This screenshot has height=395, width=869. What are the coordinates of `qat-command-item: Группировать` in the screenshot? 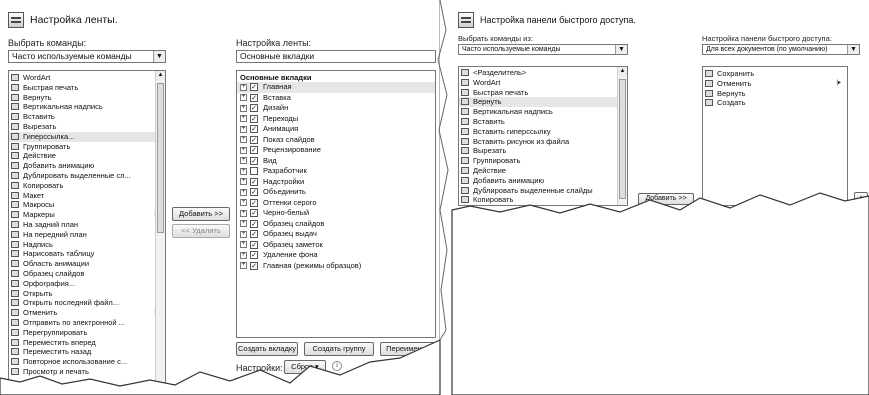 It's located at (543, 161).